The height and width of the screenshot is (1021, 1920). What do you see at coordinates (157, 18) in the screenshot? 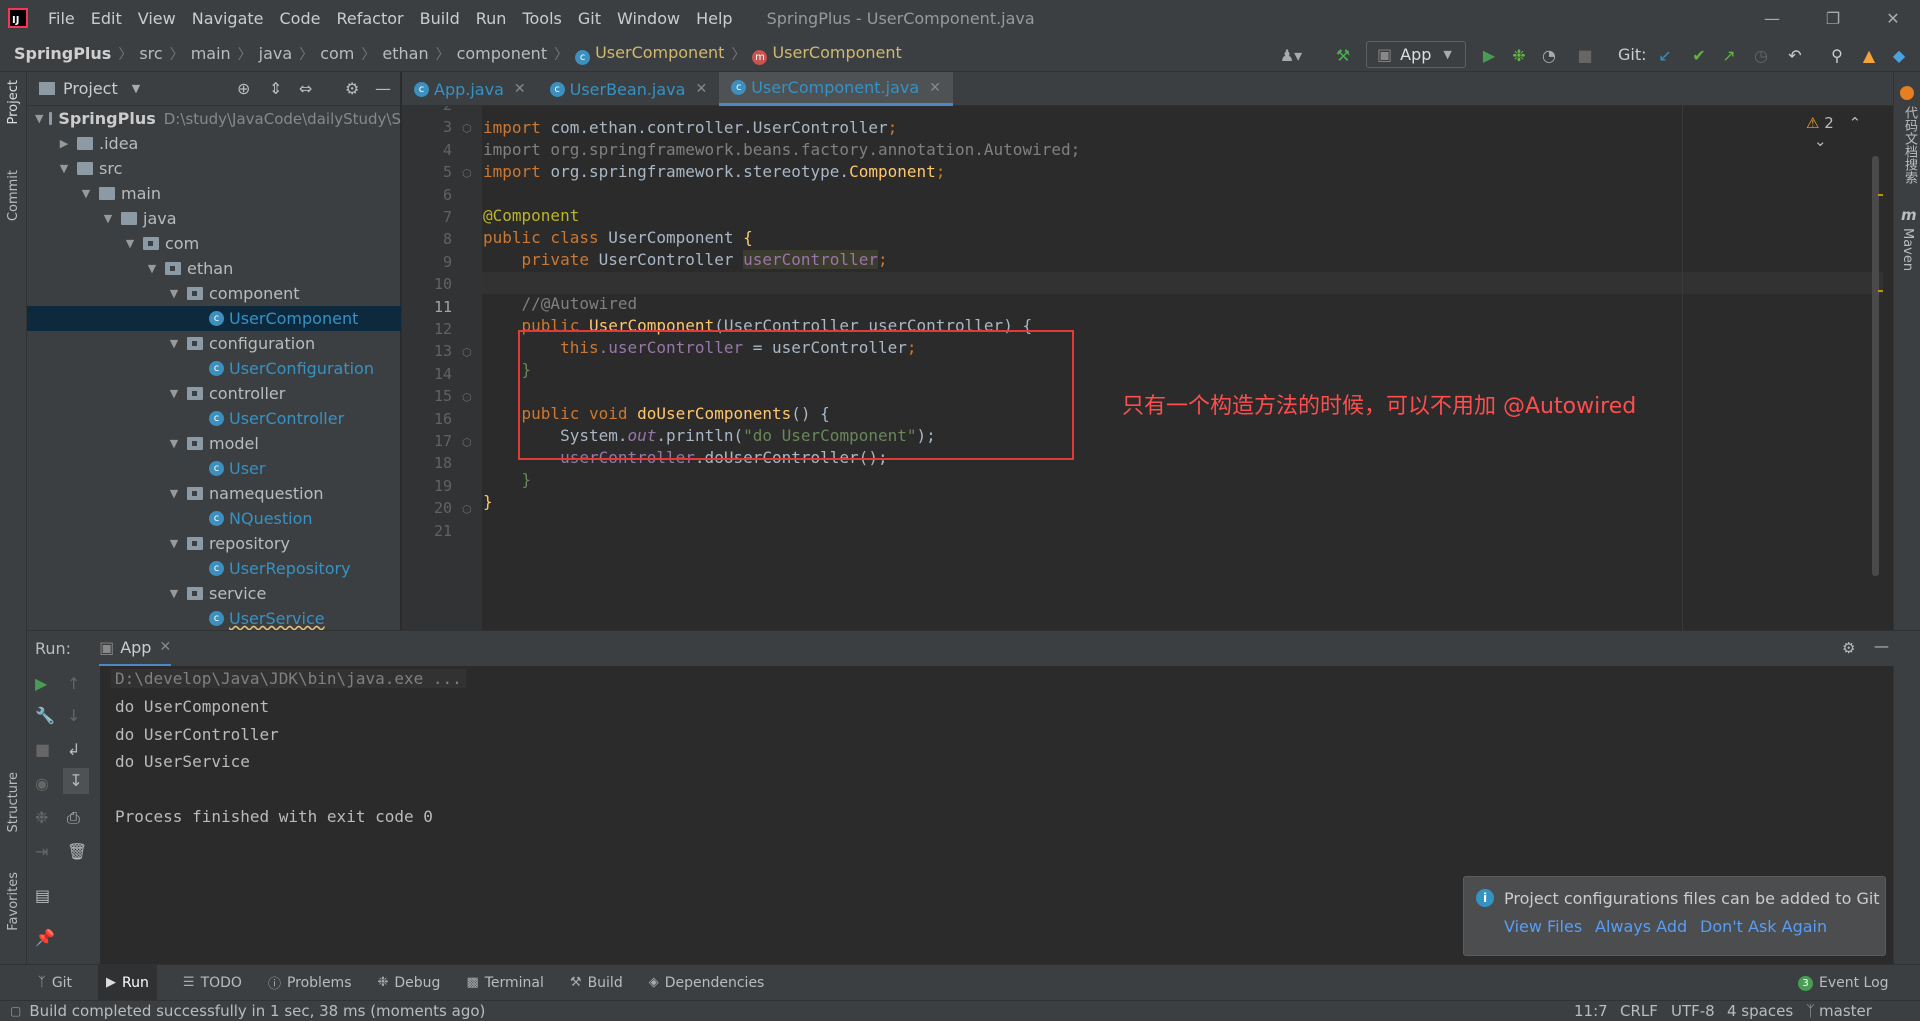
I see `menu-view: View` at bounding box center [157, 18].